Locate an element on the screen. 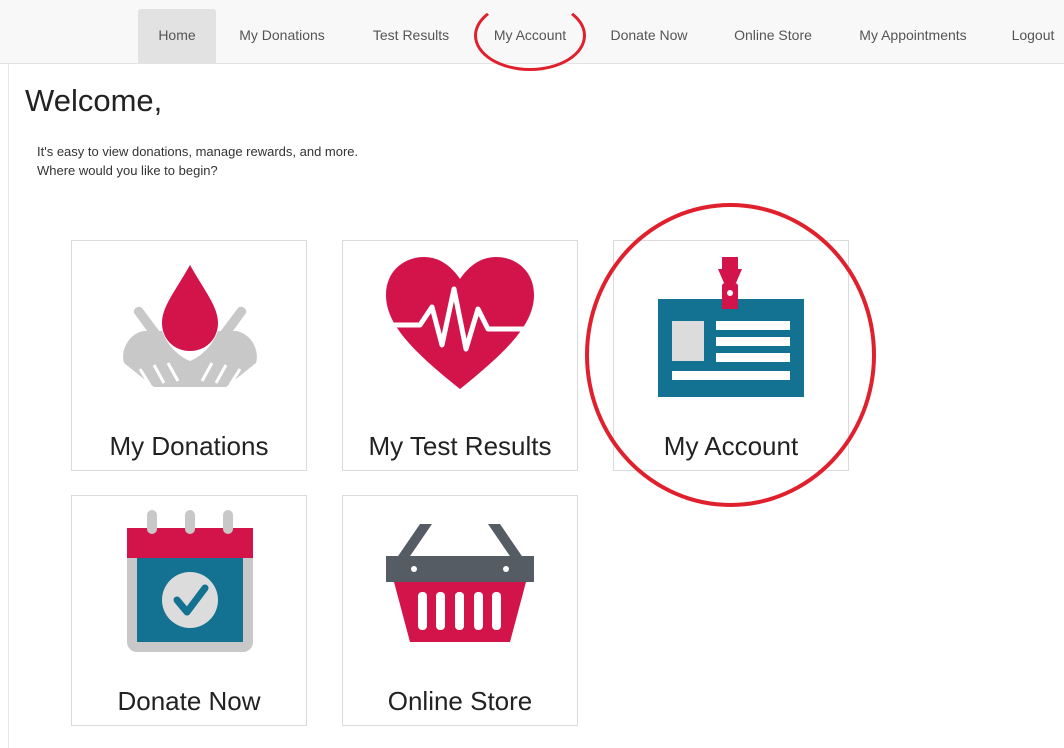 The width and height of the screenshot is (1064, 748). tile-donate-now: Donate Now is located at coordinates (189, 610).